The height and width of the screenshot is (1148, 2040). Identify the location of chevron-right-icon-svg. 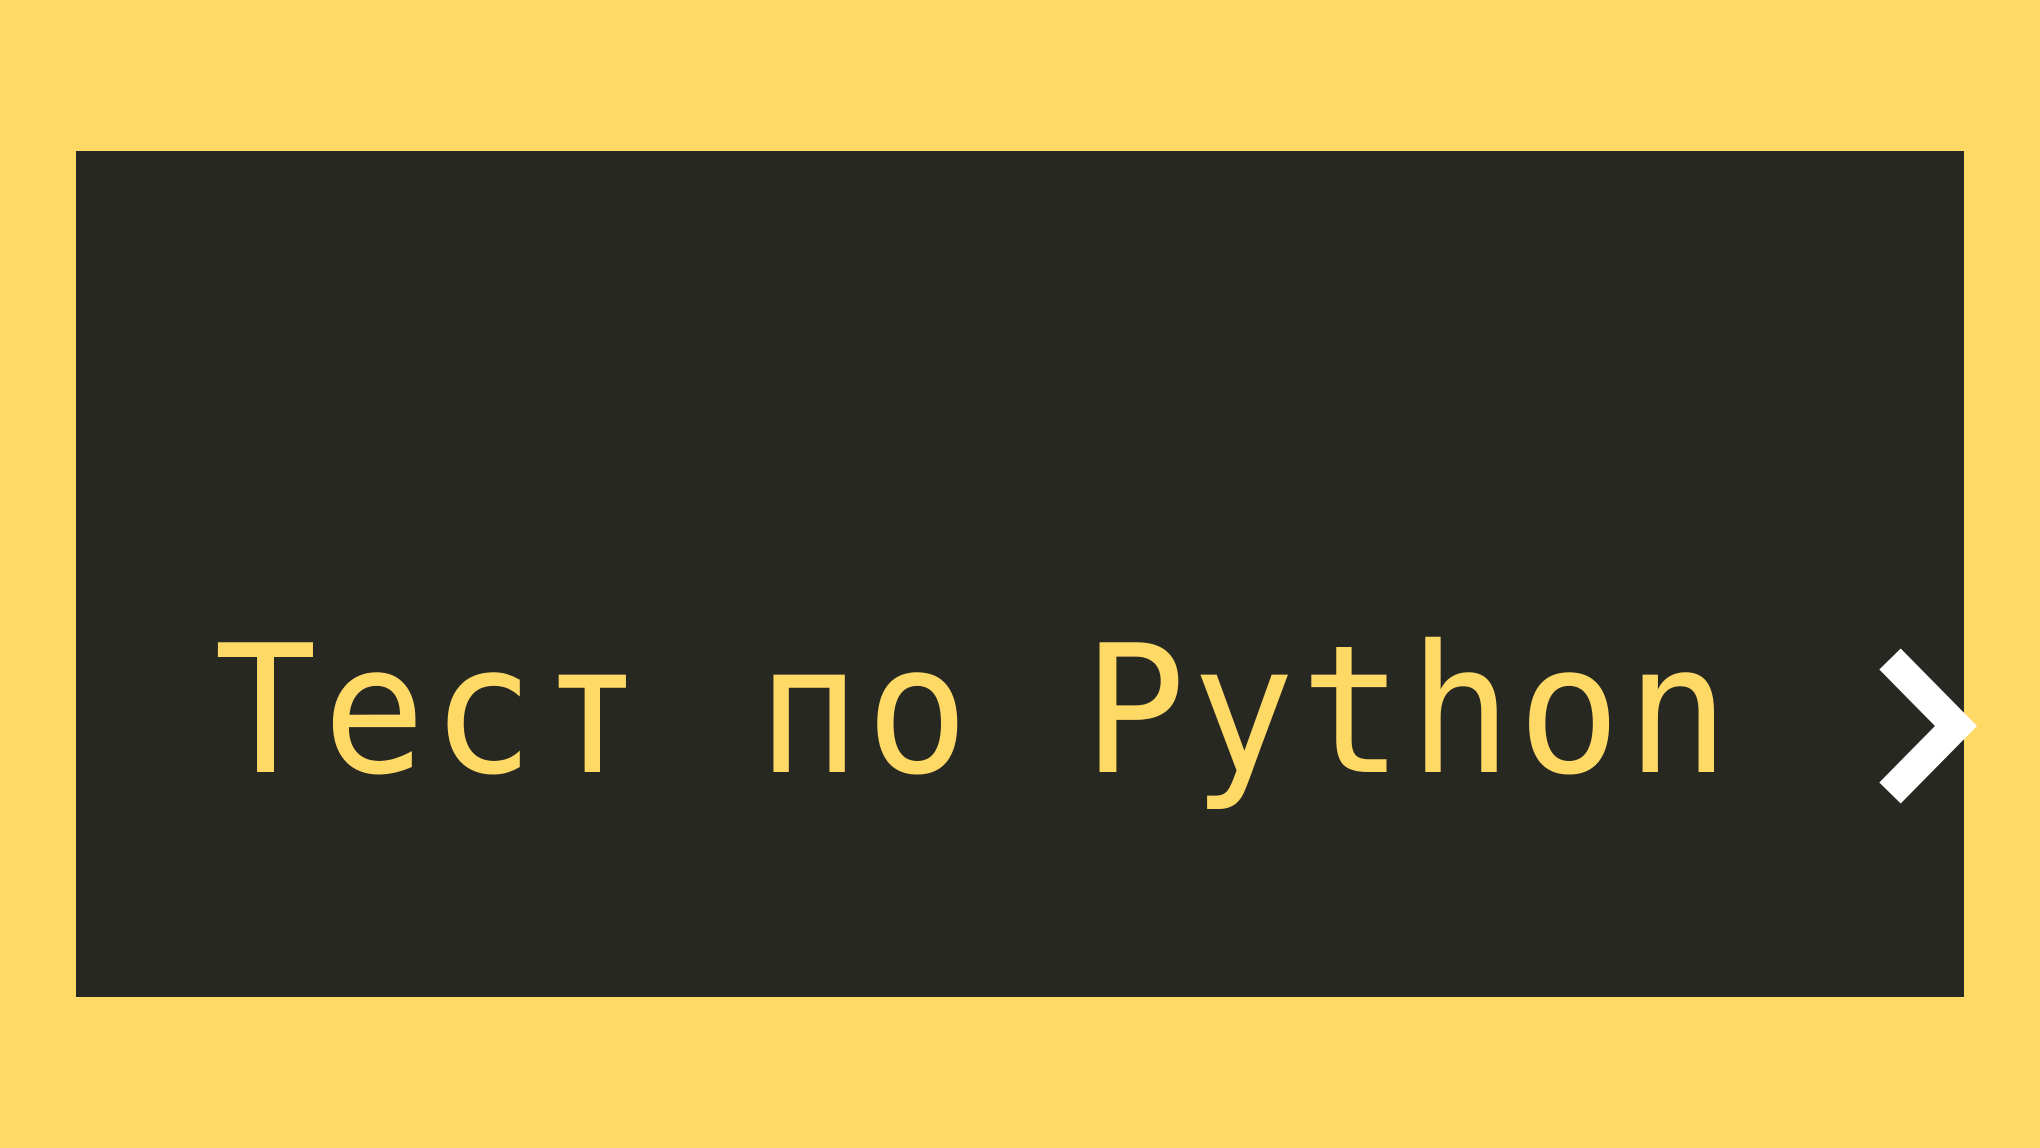
(1928, 726).